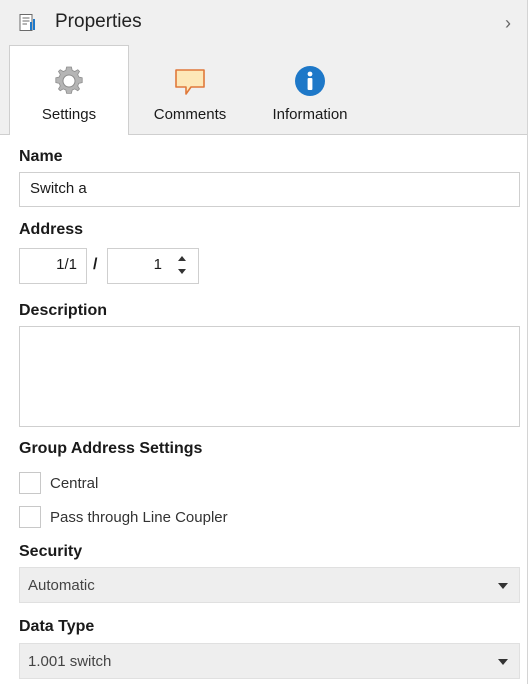 The width and height of the screenshot is (529, 684). What do you see at coordinates (63, 310) in the screenshot?
I see `description-label: Description` at bounding box center [63, 310].